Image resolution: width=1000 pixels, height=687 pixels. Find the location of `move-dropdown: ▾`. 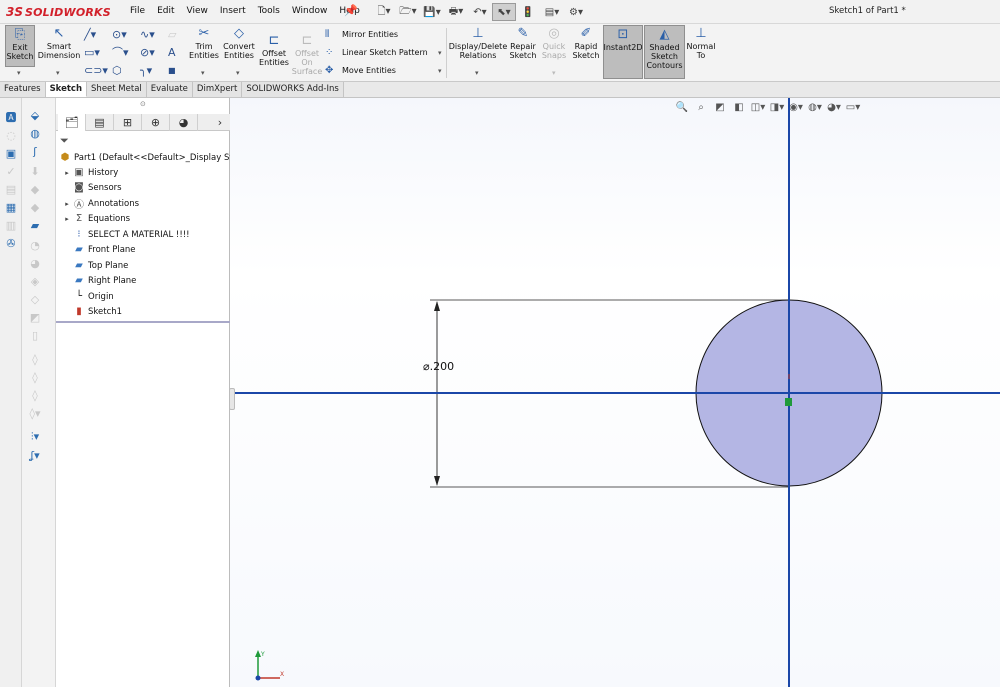

move-dropdown: ▾ is located at coordinates (440, 71).